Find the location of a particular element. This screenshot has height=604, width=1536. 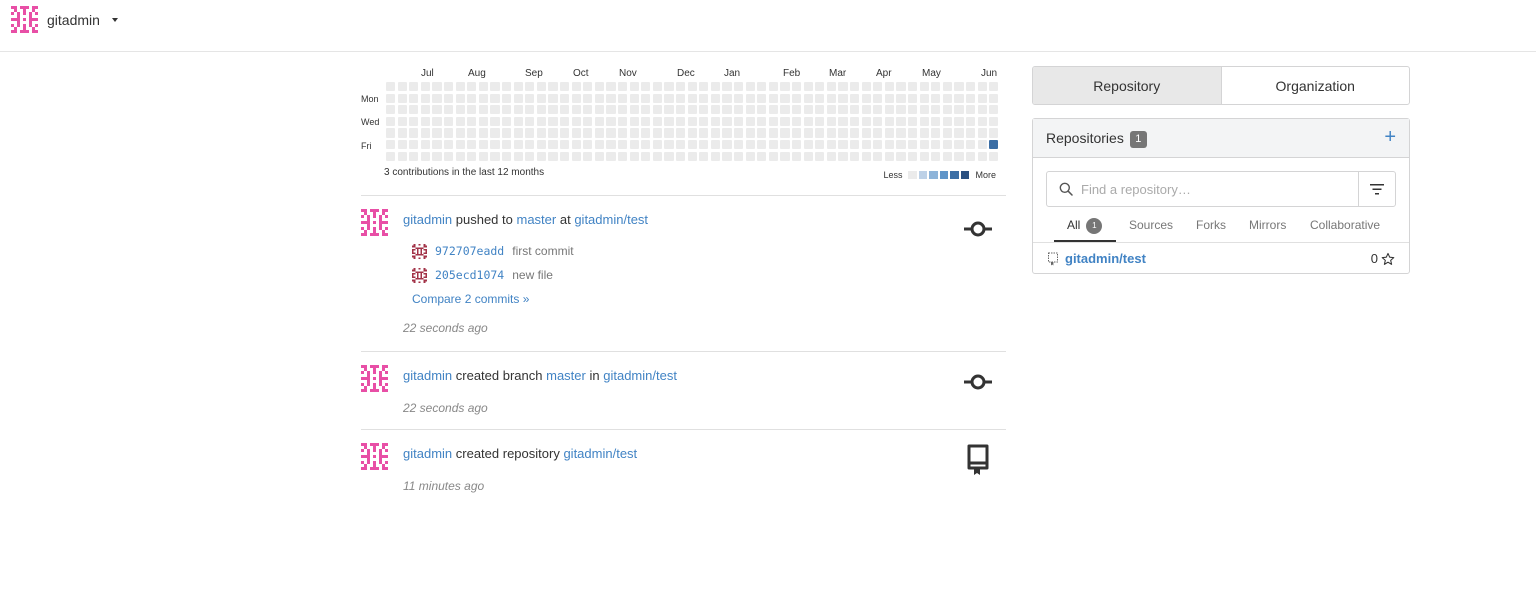

filter-button is located at coordinates (1376, 189).